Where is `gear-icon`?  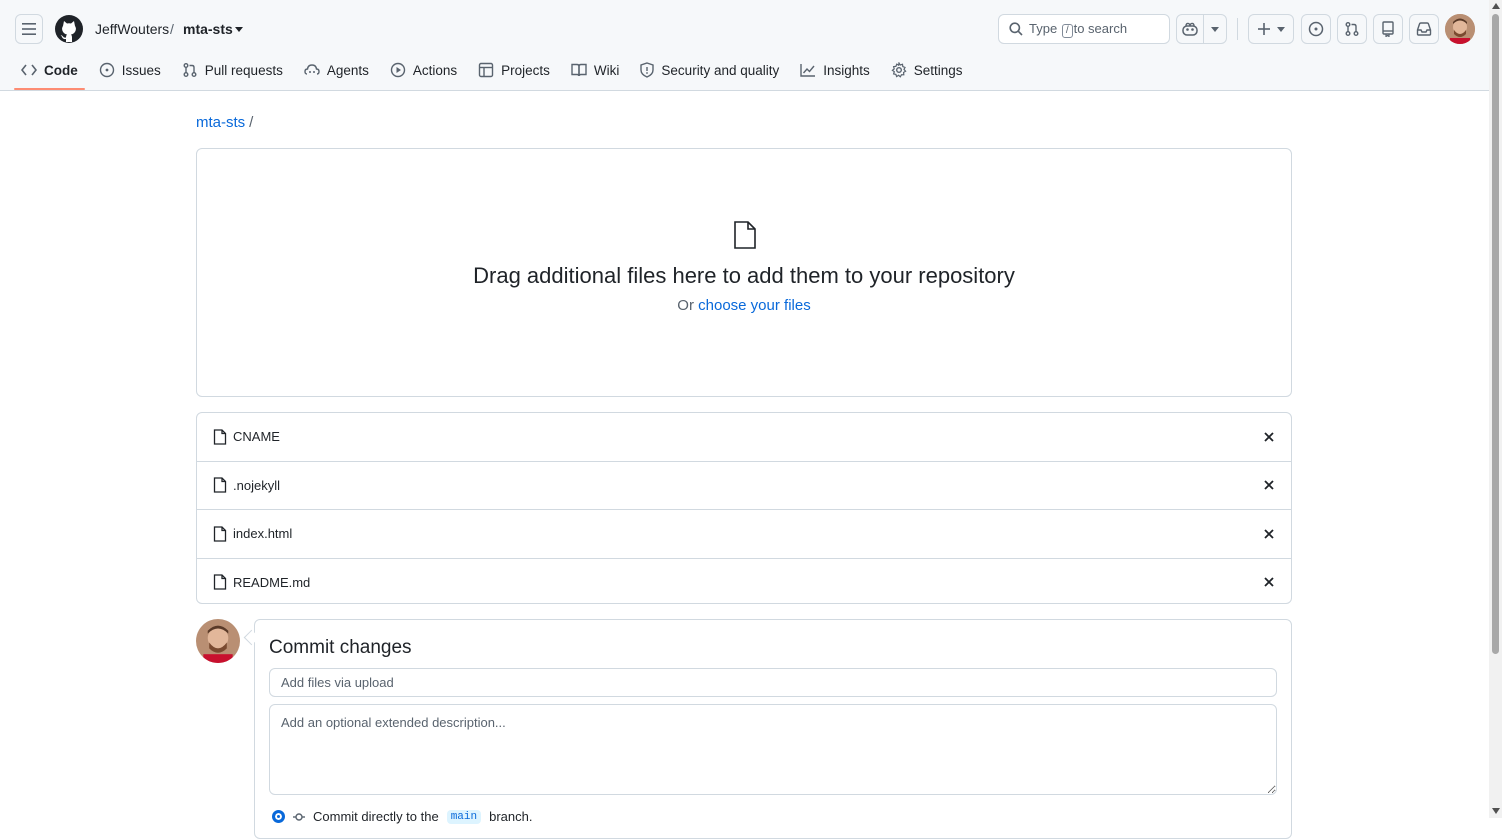 gear-icon is located at coordinates (899, 70).